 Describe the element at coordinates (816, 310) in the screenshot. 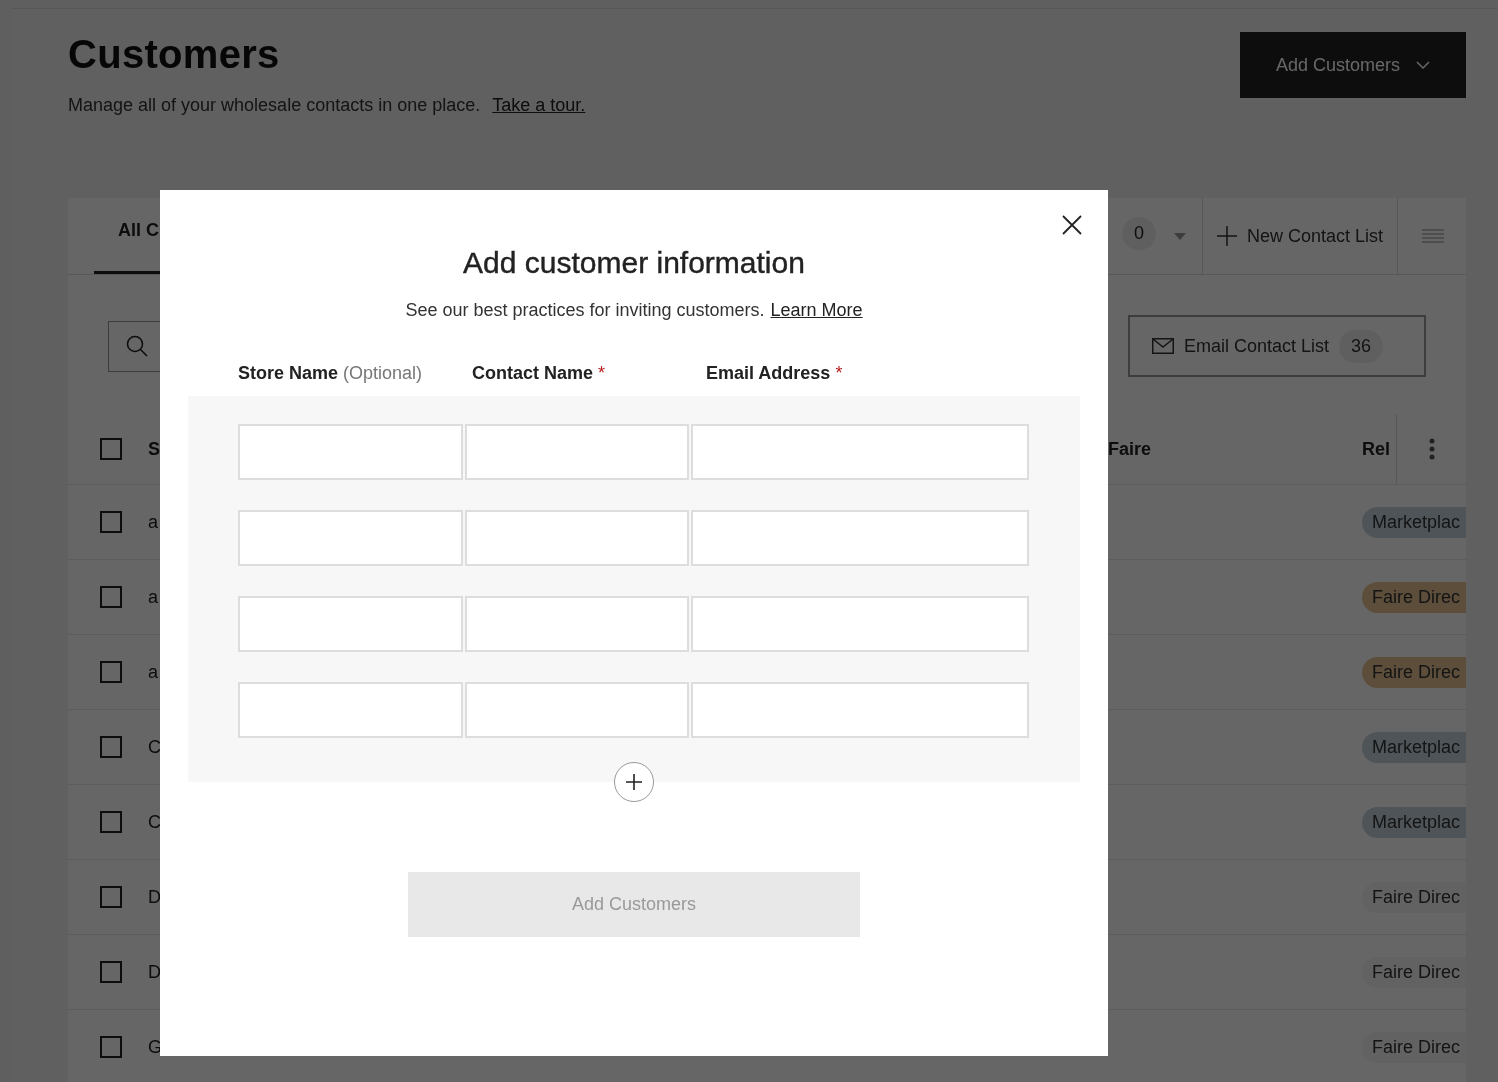

I see `learn-more-link: Learn More` at that location.